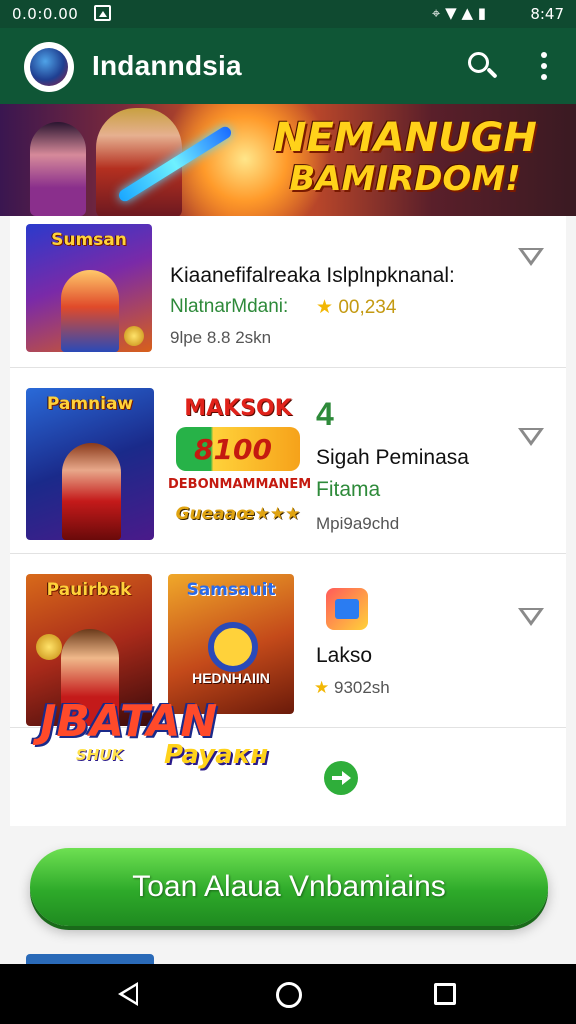 This screenshot has width=576, height=1024. I want to click on magnifier-icon, so click(233, 647).